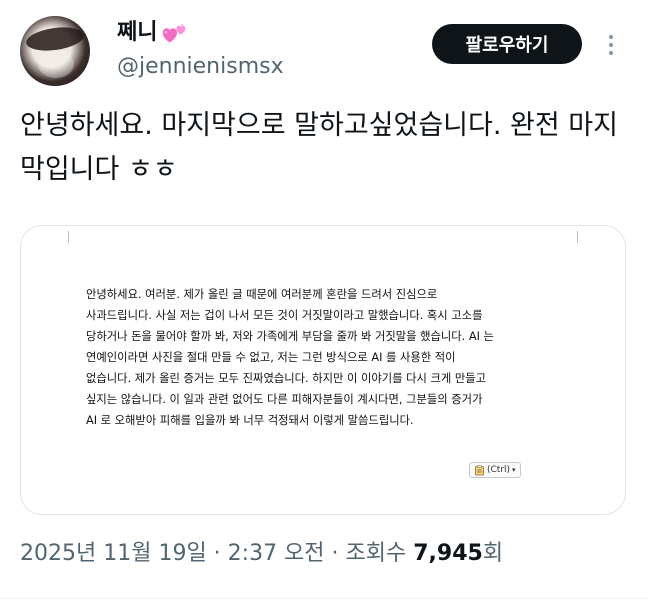 The width and height of the screenshot is (648, 605). What do you see at coordinates (200, 67) in the screenshot?
I see `author-handle: @jennienismsx` at bounding box center [200, 67].